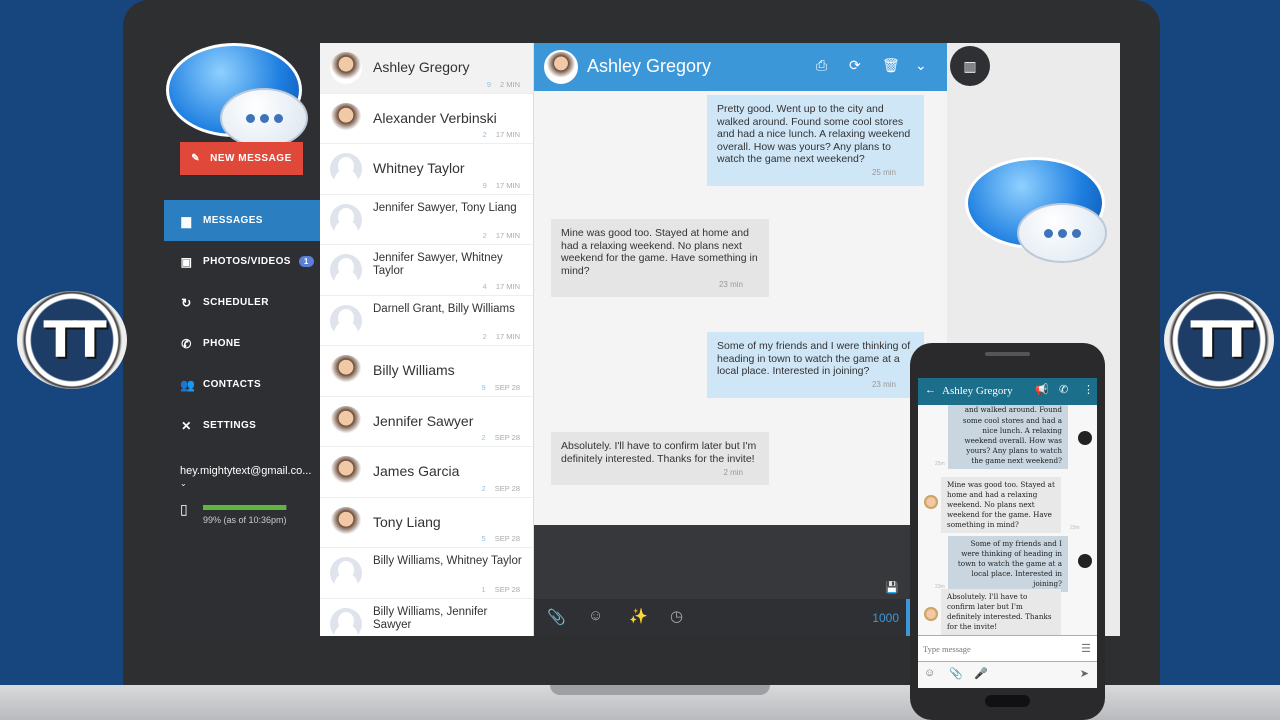  I want to click on conversation-item: James Garcia 2 SEP 28, so click(426, 472).